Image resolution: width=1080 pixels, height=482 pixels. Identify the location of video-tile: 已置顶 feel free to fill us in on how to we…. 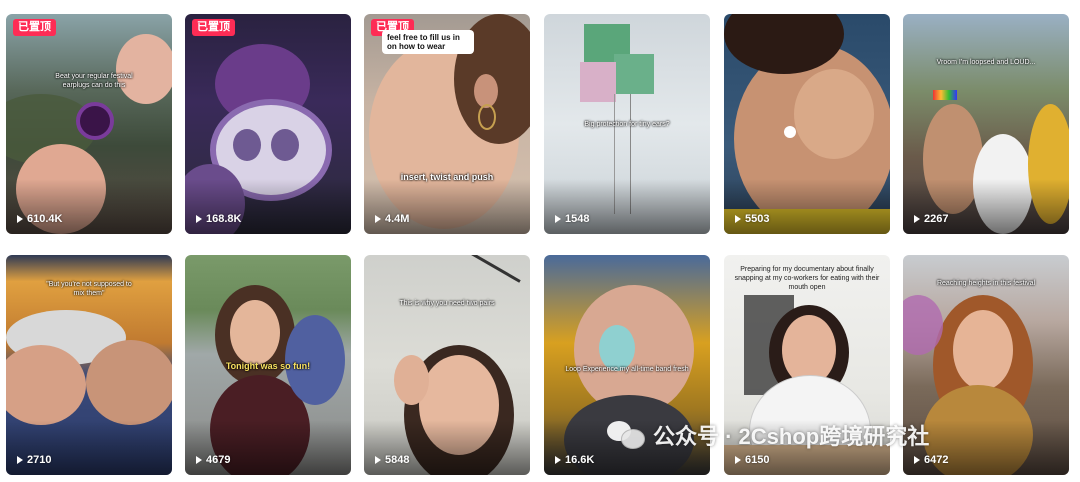
(447, 124).